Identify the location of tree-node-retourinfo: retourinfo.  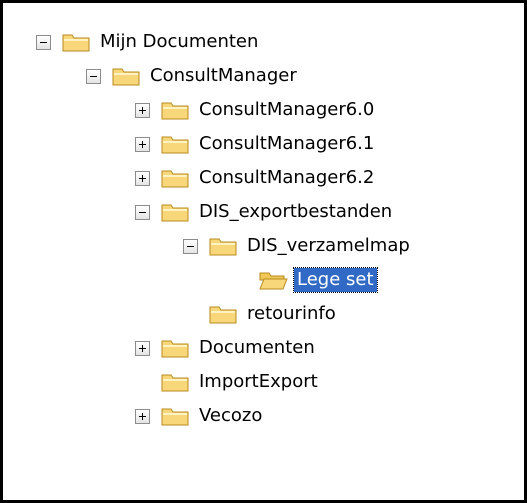
(261, 314).